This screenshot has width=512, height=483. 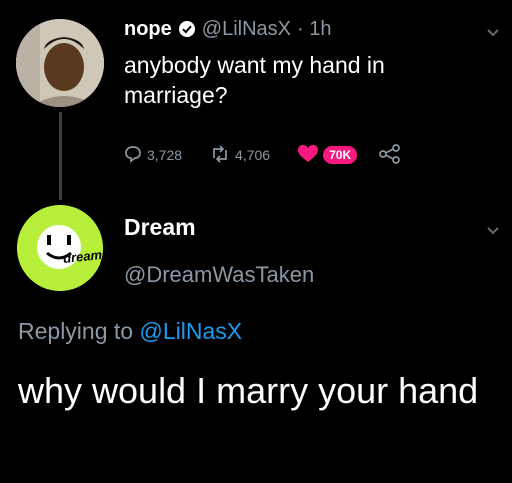 I want to click on tweet-actions: 3,728 4,706 70K, so click(x=294, y=155).